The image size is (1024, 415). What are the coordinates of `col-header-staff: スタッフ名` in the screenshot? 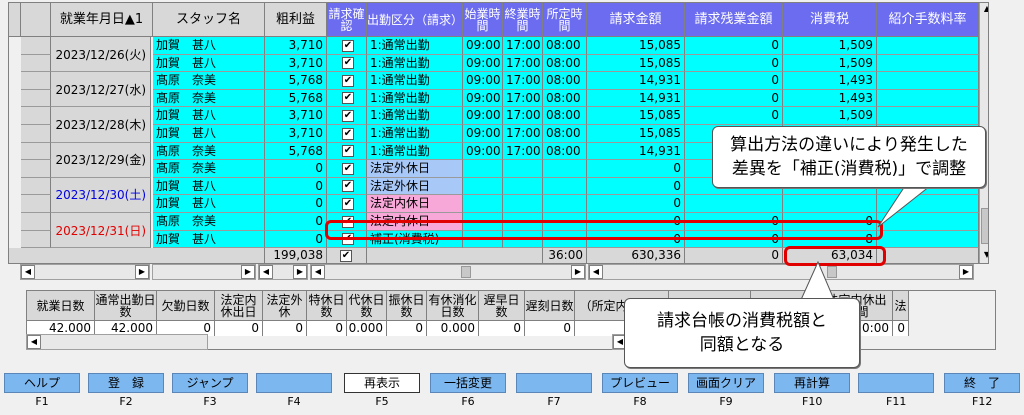 It's located at (209, 20).